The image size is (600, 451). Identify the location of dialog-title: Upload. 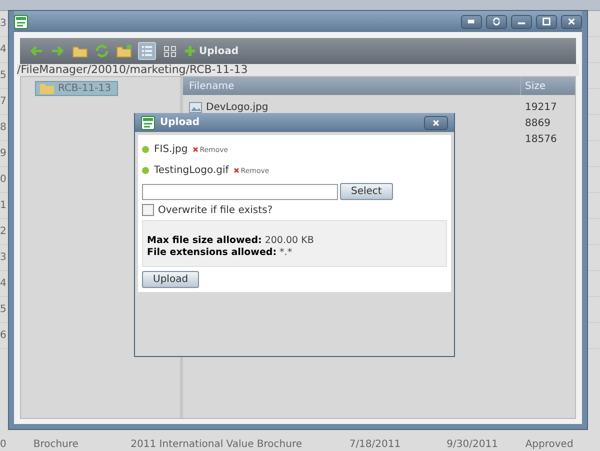
(180, 122).